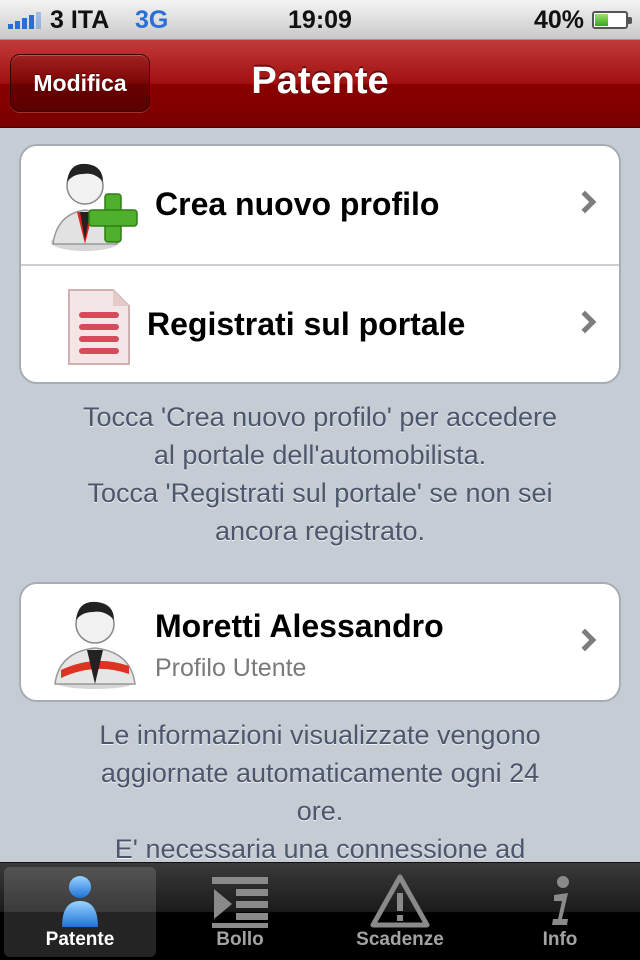 This screenshot has width=640, height=960. What do you see at coordinates (320, 773) in the screenshot?
I see `info-line: aggiornate automaticamente ogni 24` at bounding box center [320, 773].